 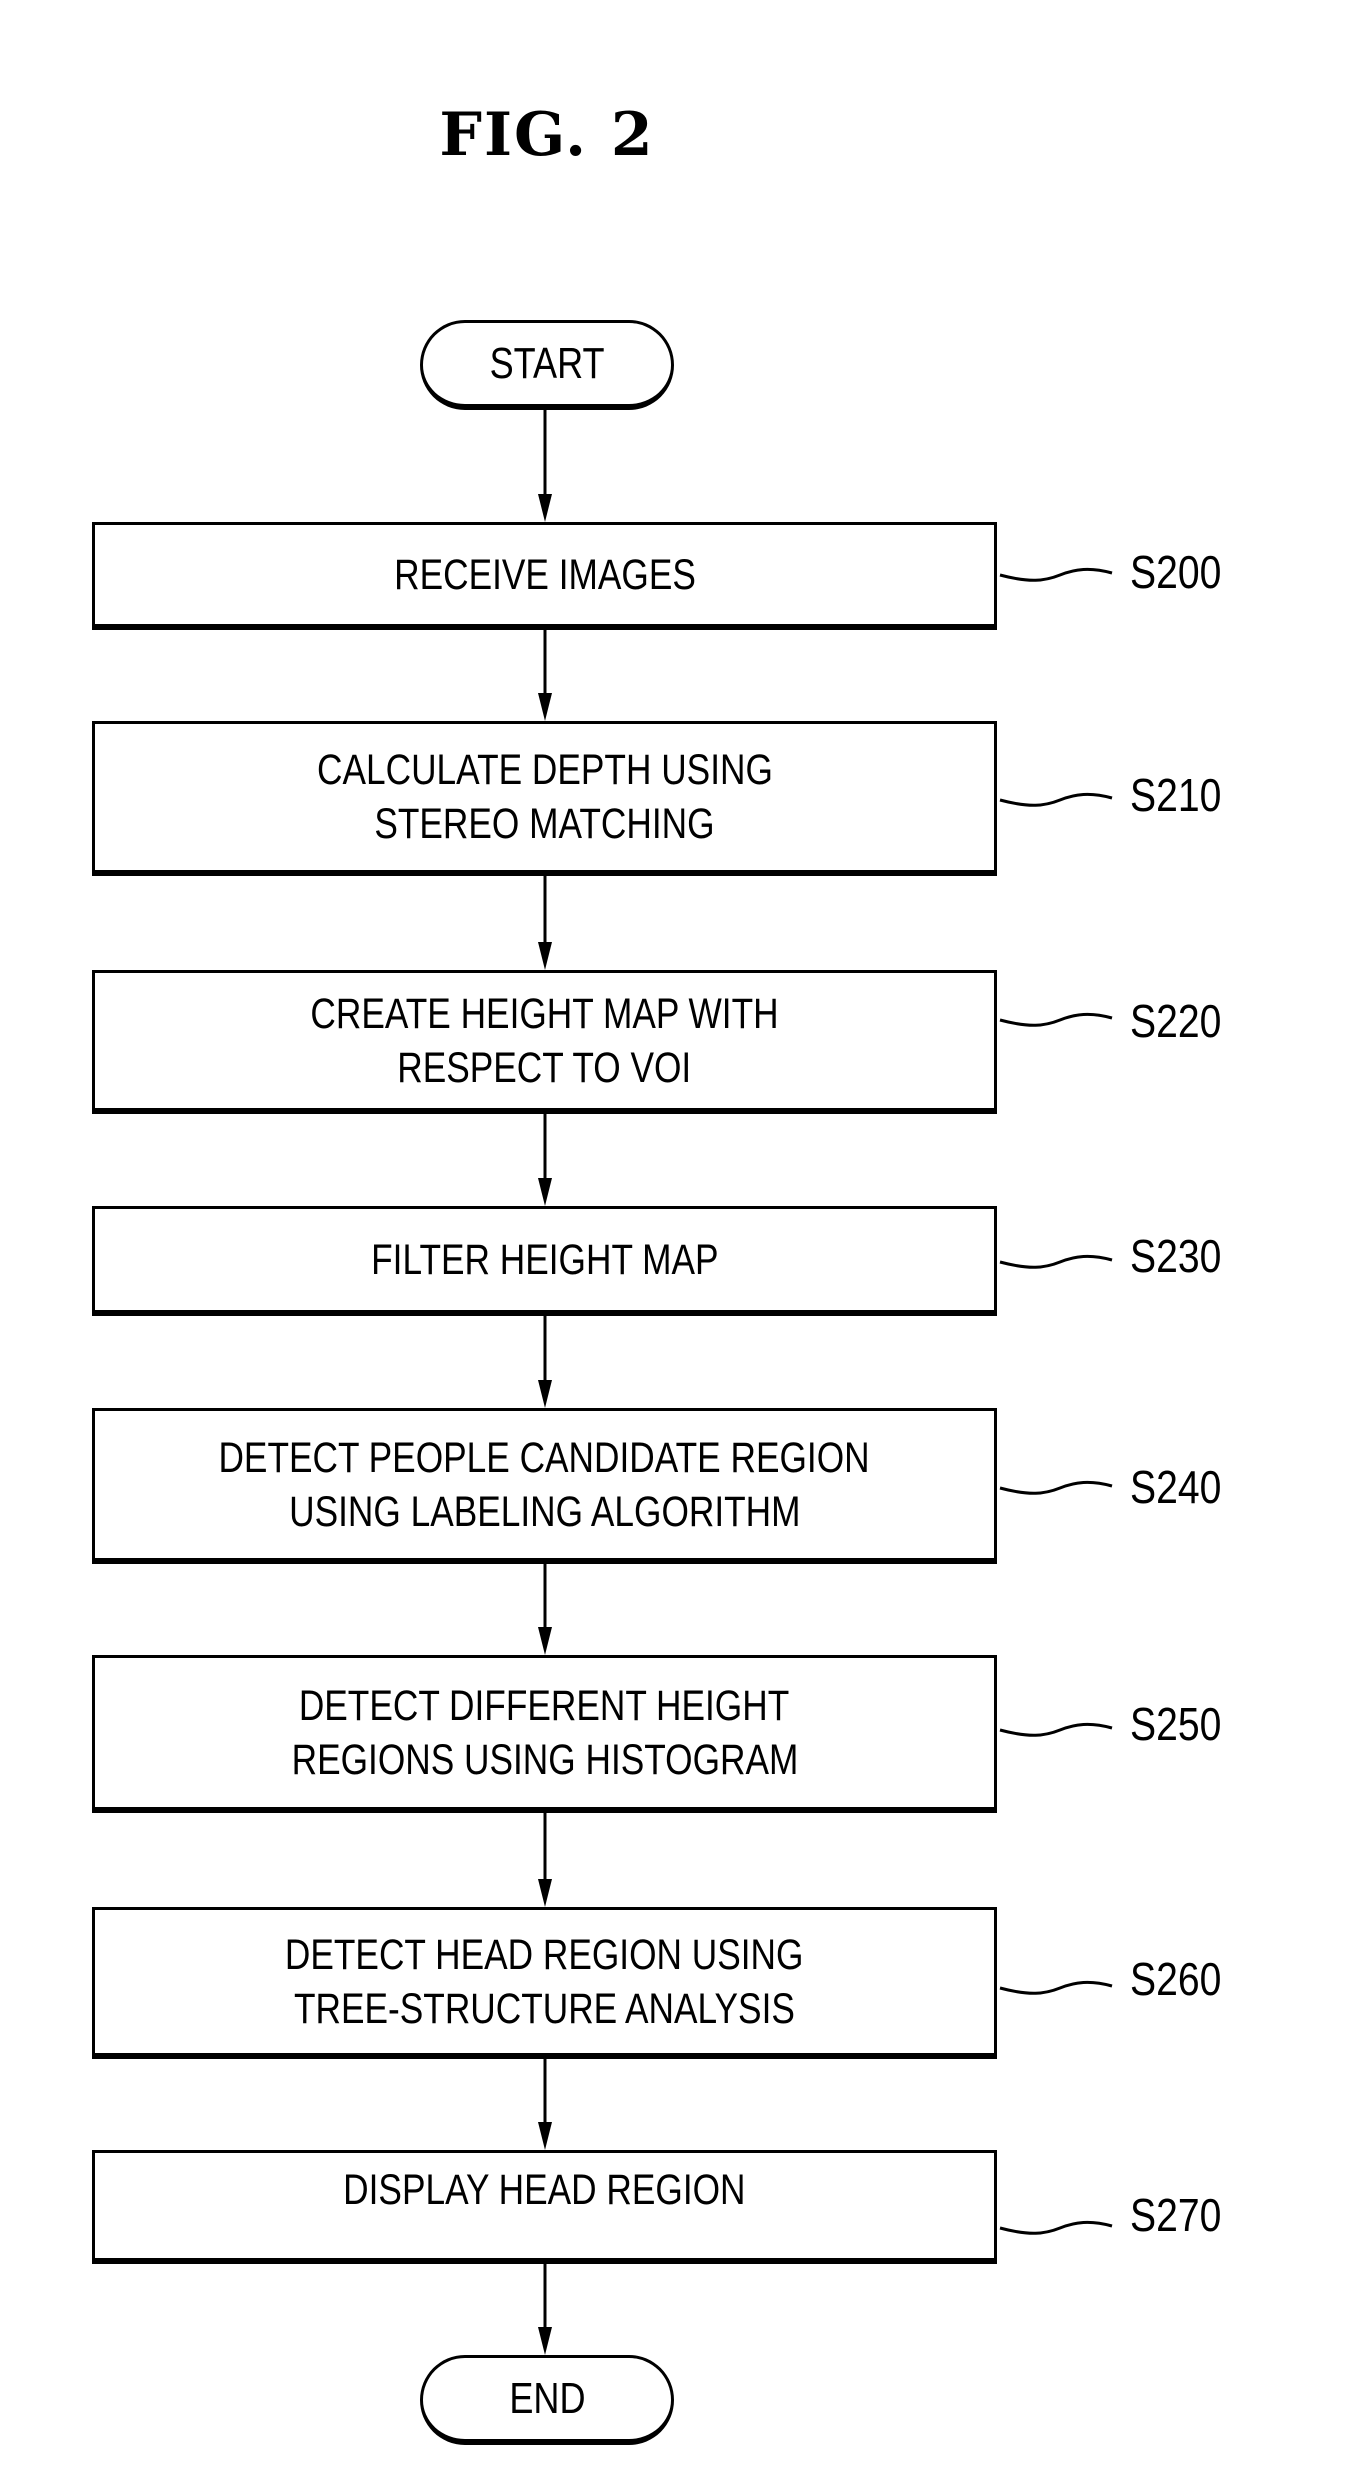 What do you see at coordinates (544, 770) in the screenshot?
I see `step-text: CALCULATE DEPTH USING` at bounding box center [544, 770].